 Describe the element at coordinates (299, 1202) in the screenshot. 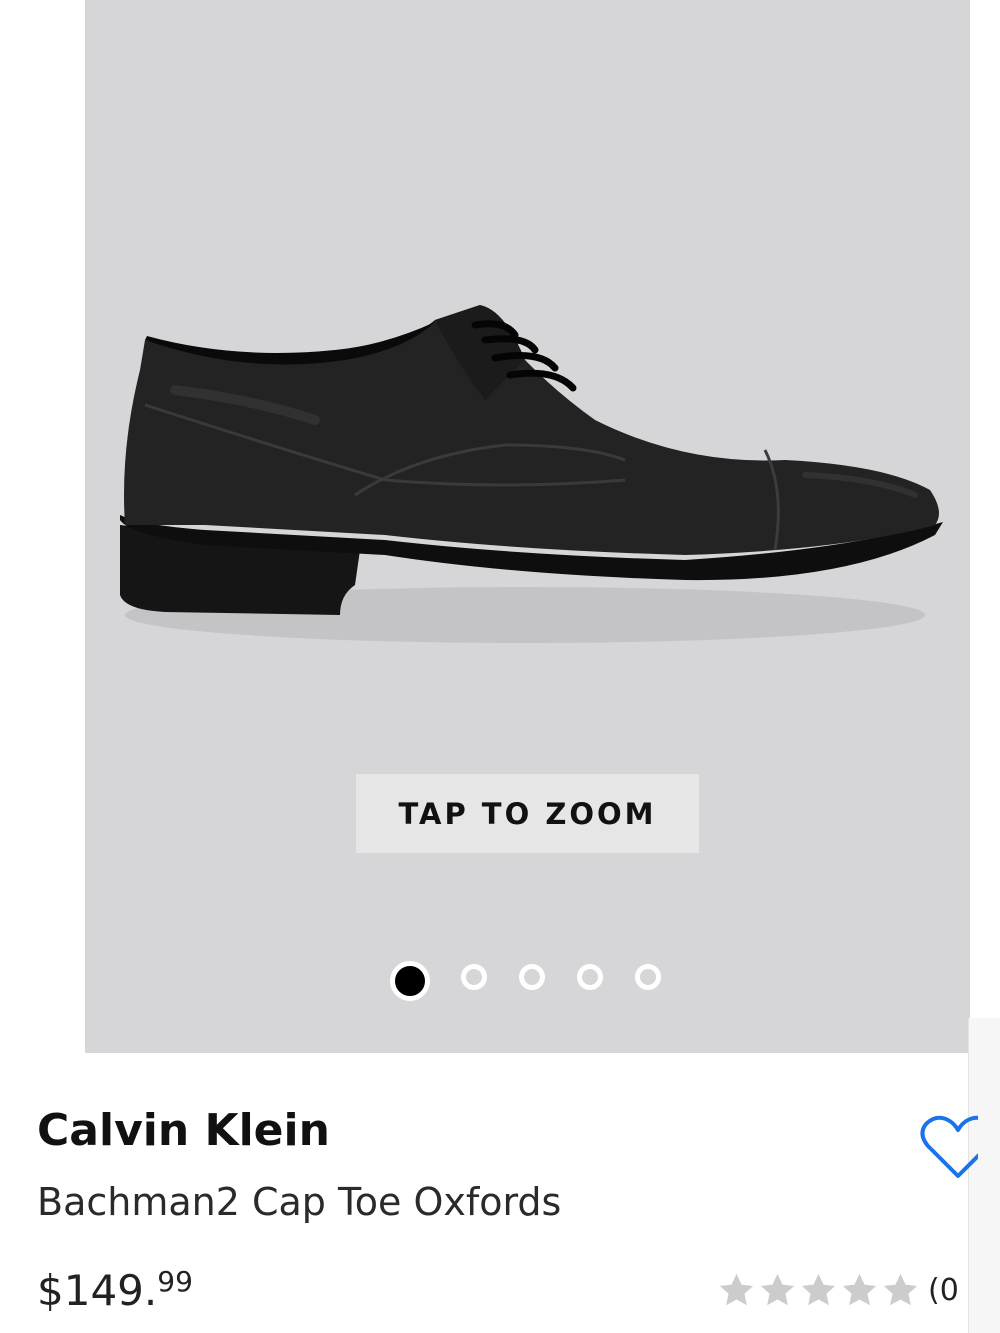

I see `product-name: Bachman2 Cap Toe Oxfords` at that location.